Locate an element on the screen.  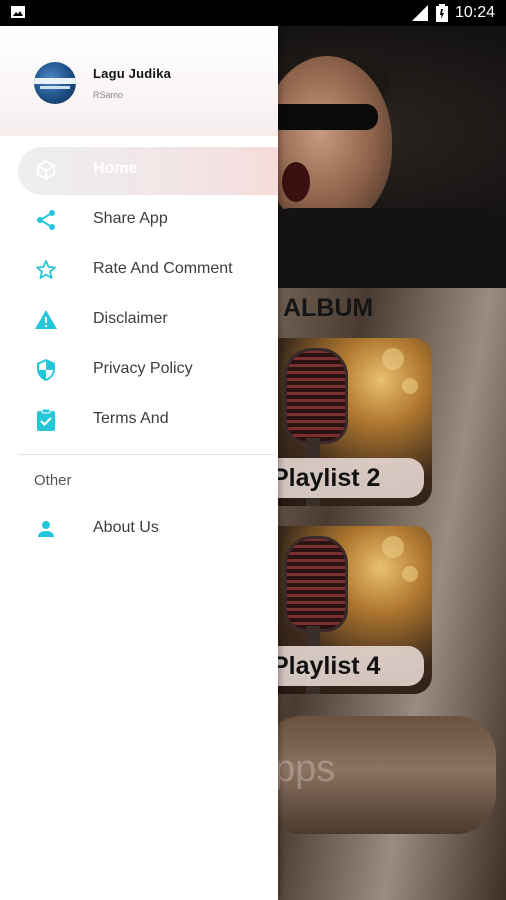
album-section-title: ALBUM is located at coordinates (328, 308).